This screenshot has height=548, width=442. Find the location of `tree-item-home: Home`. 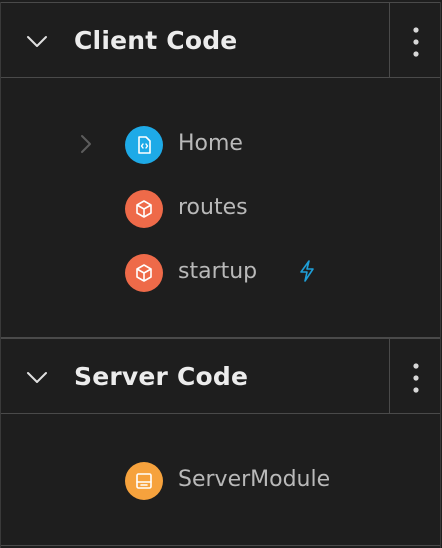

tree-item-home: Home is located at coordinates (211, 142).